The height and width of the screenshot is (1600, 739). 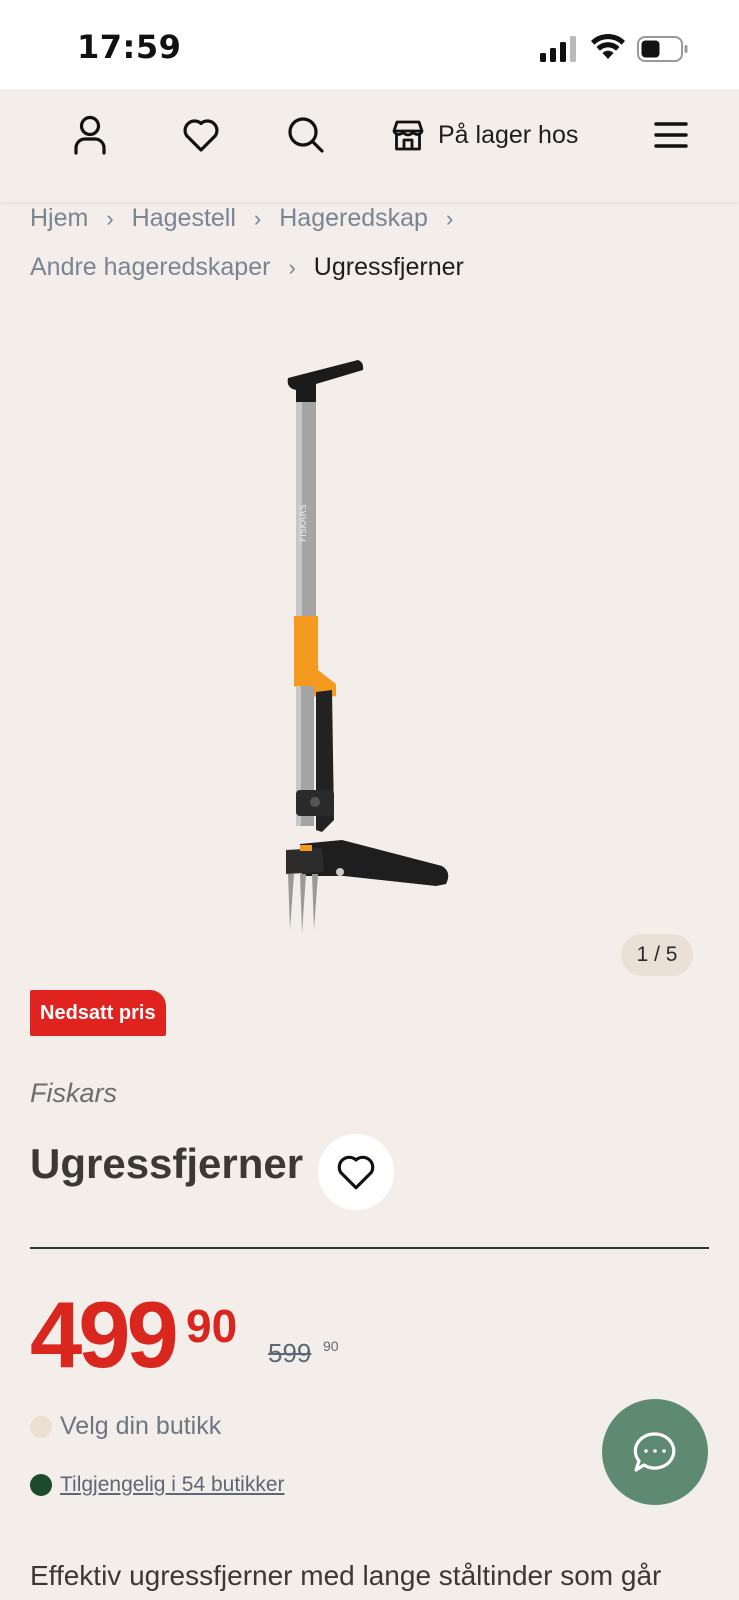 I want to click on wifi-icon, so click(x=608, y=46).